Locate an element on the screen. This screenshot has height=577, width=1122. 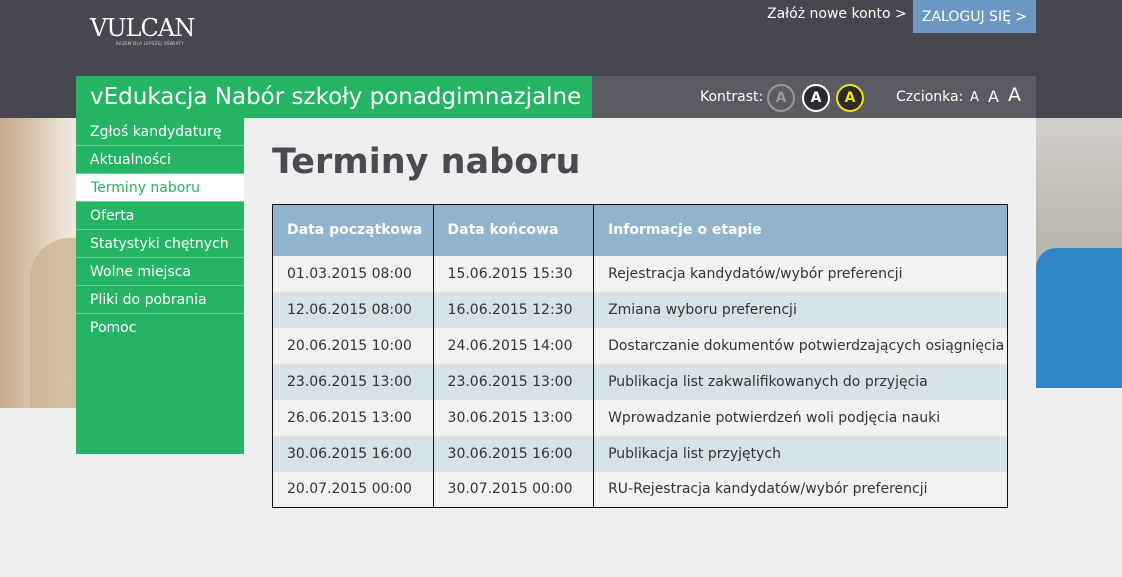
end-date-cell: 30.06.2015 13:00 is located at coordinates (513, 417).